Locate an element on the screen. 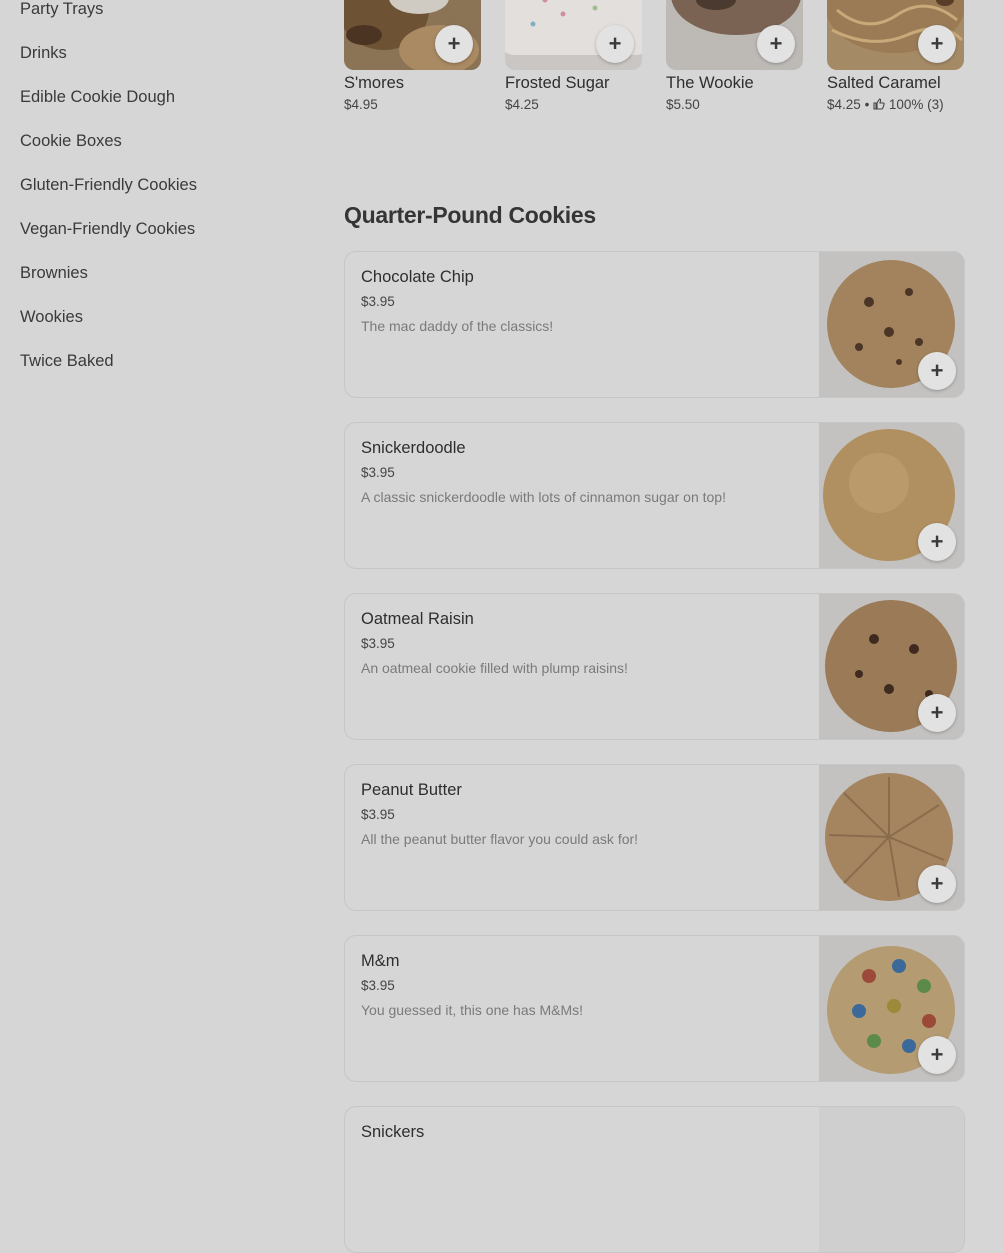  item-description: You guessed it, this one has M&Ms! is located at coordinates (472, 1010).